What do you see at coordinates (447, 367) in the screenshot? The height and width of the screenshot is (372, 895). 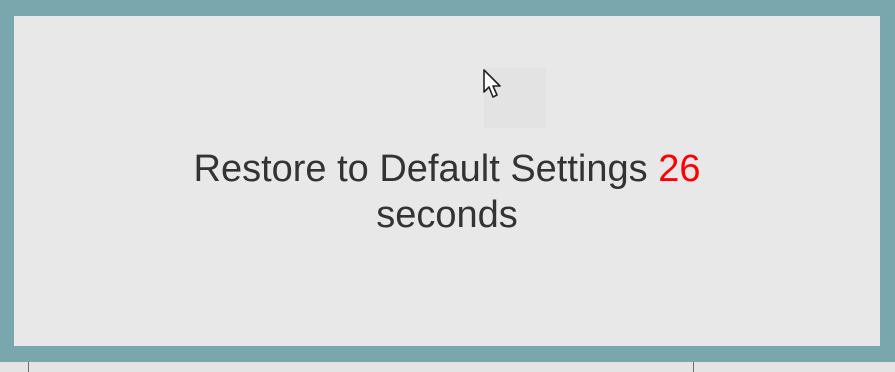 I see `underlying-window-strip` at bounding box center [447, 367].